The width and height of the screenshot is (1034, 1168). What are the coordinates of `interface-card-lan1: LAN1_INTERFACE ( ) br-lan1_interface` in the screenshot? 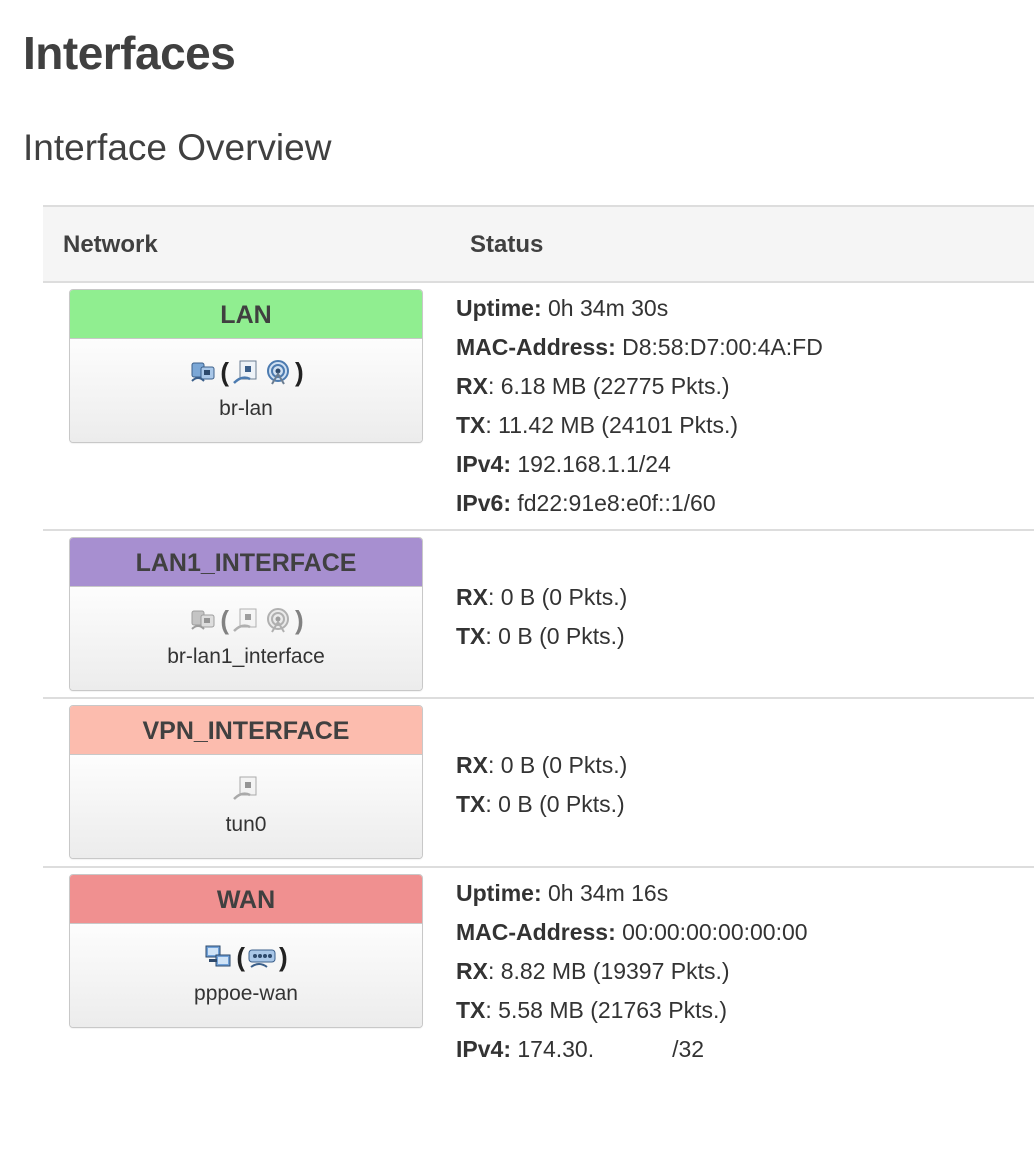 It's located at (246, 614).